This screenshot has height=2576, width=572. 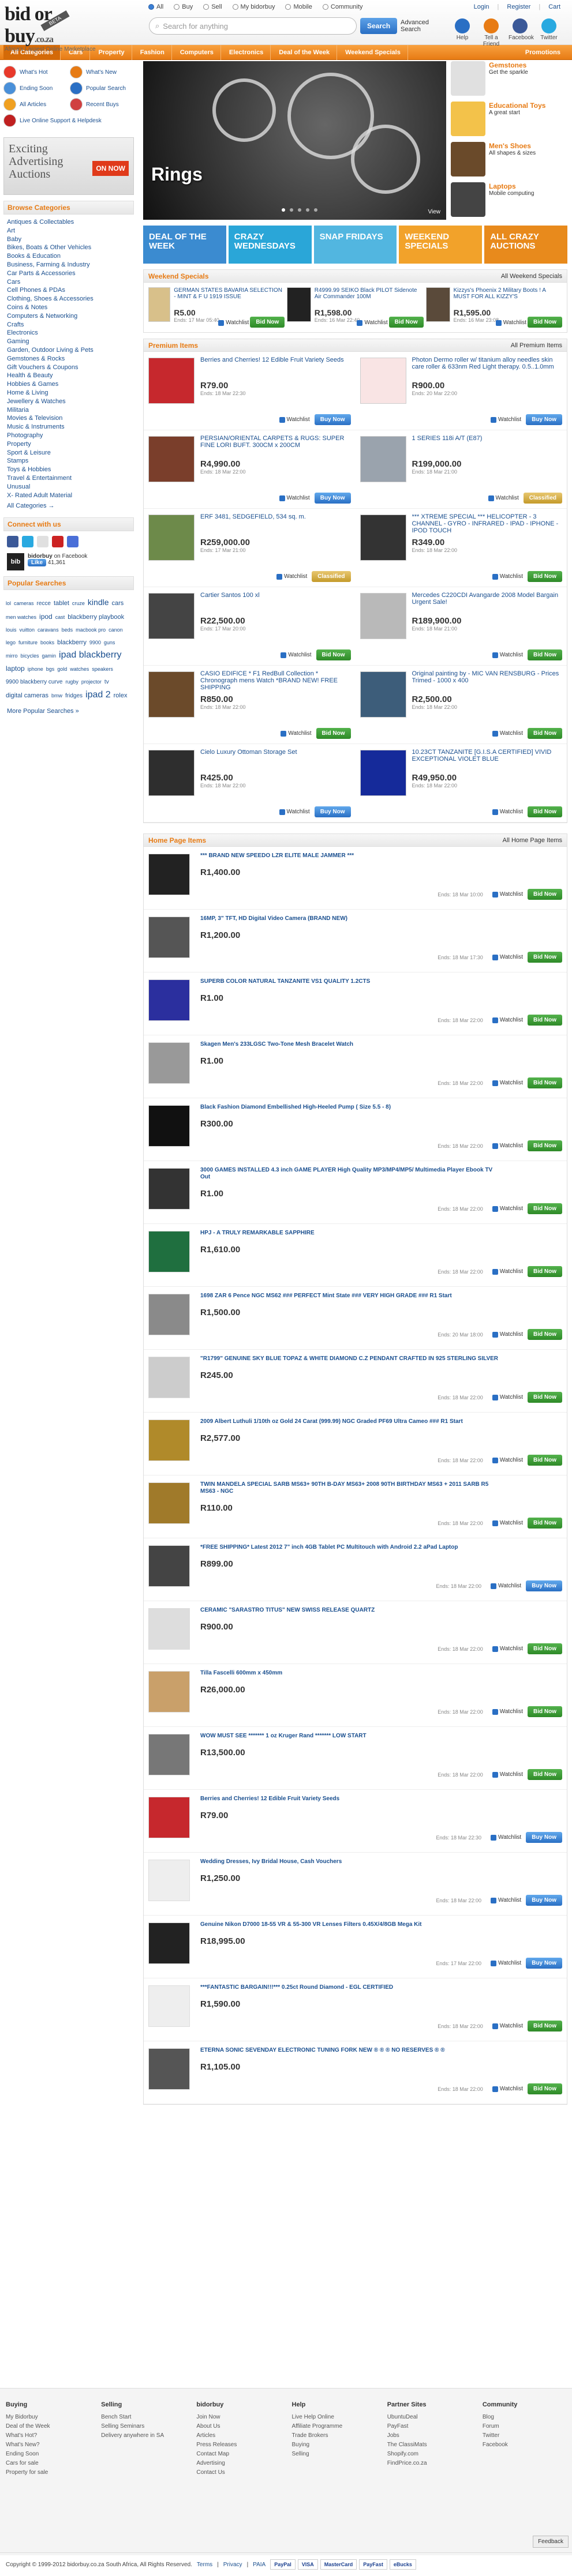 I want to click on popular-search-tag: blackberry playbook, so click(x=96, y=617).